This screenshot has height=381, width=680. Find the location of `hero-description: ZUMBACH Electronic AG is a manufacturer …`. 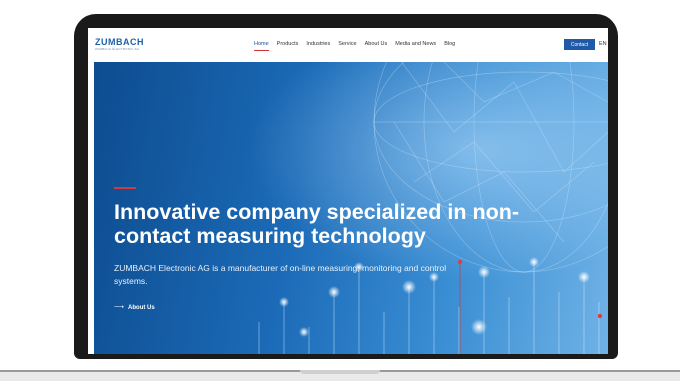

hero-description: ZUMBACH Electronic AG is a manufacturer … is located at coordinates (280, 274).